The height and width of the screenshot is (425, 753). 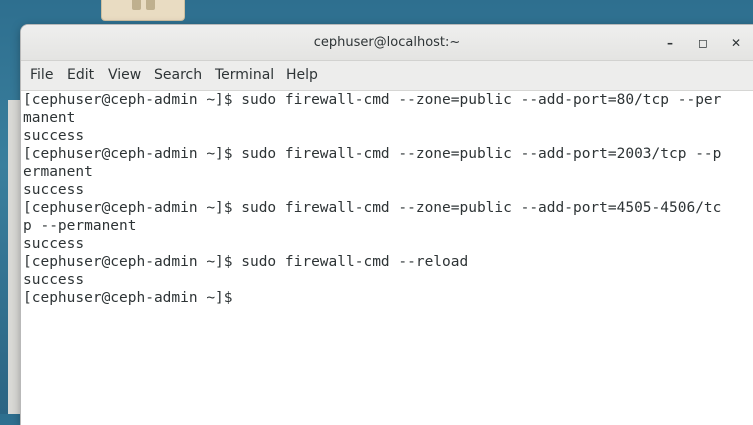 What do you see at coordinates (244, 75) in the screenshot?
I see `menu-terminal: Terminal` at bounding box center [244, 75].